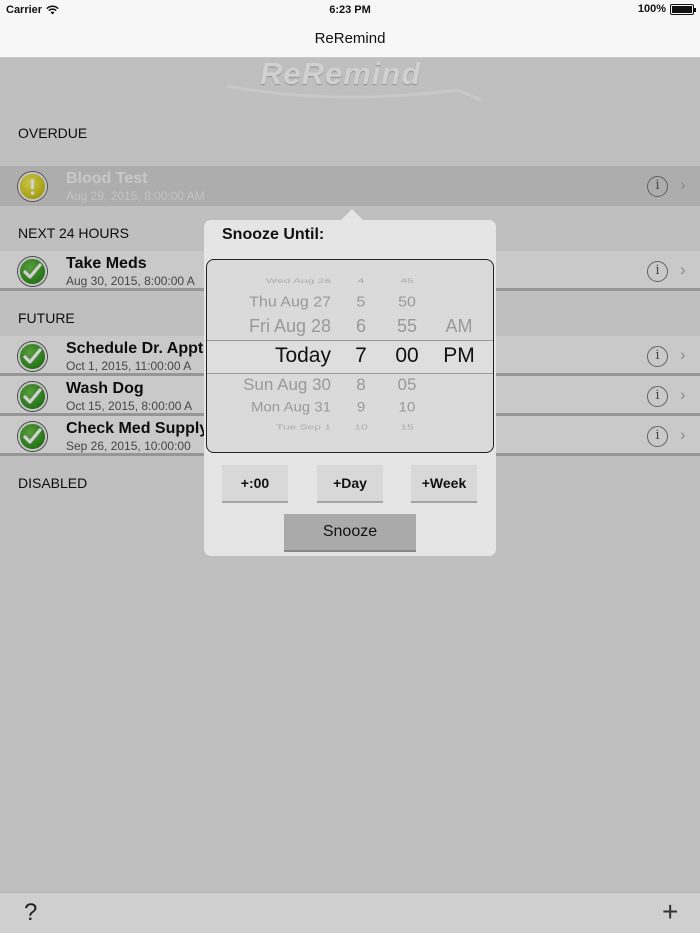  I want to click on help-button: ?, so click(30, 913).